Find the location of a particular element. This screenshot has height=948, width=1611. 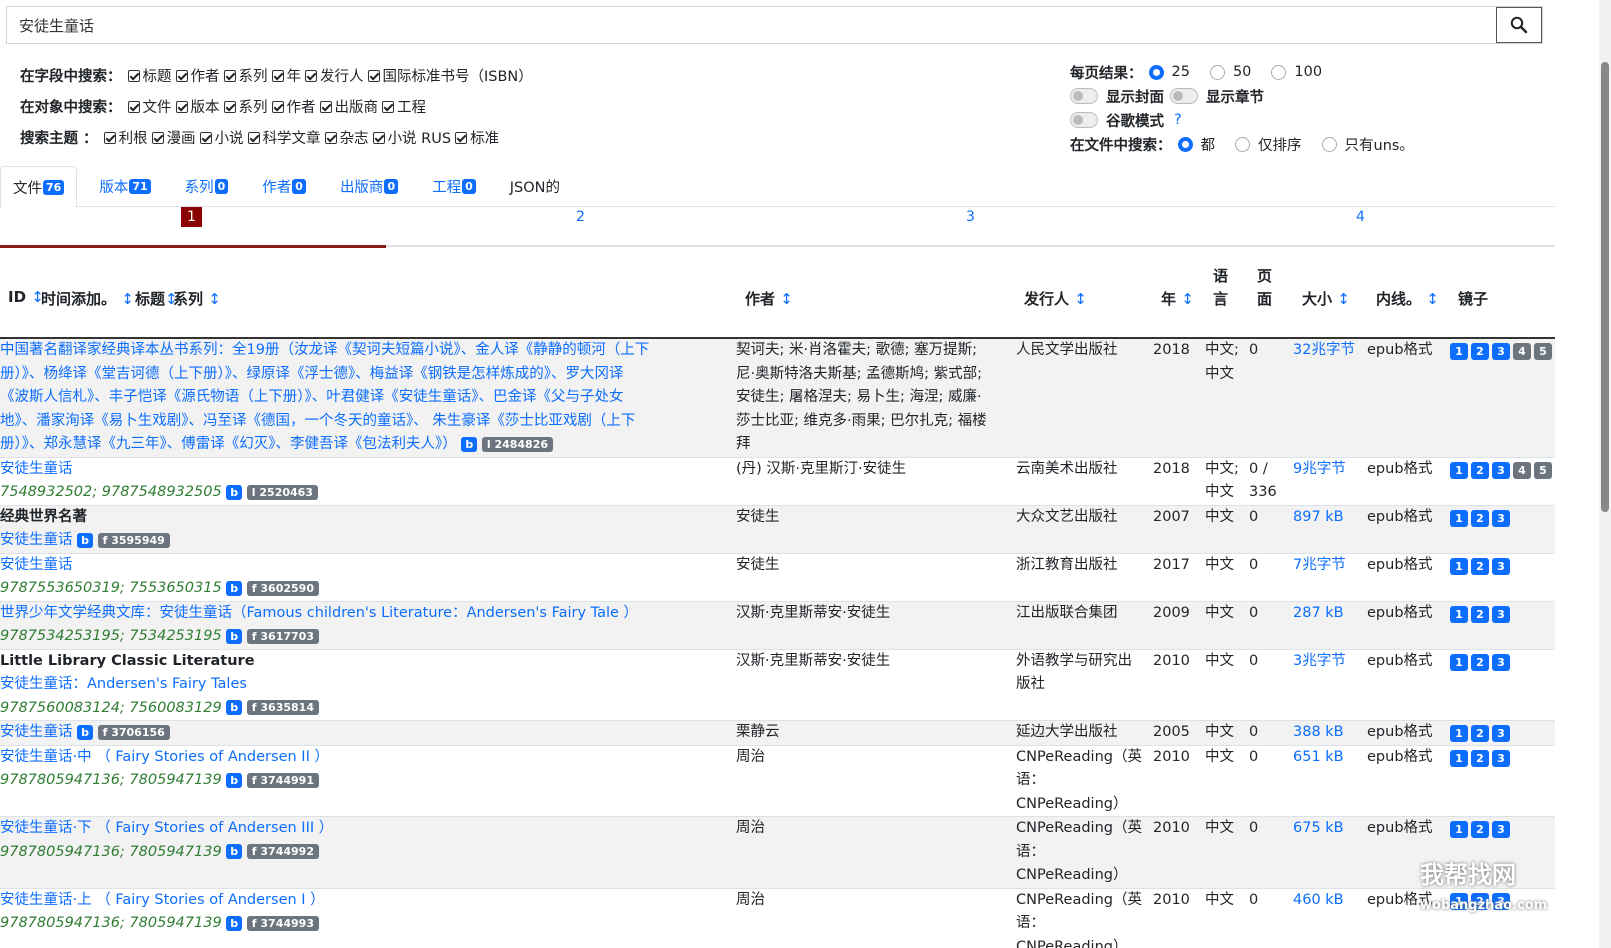

page-1: 1 is located at coordinates (191, 217).